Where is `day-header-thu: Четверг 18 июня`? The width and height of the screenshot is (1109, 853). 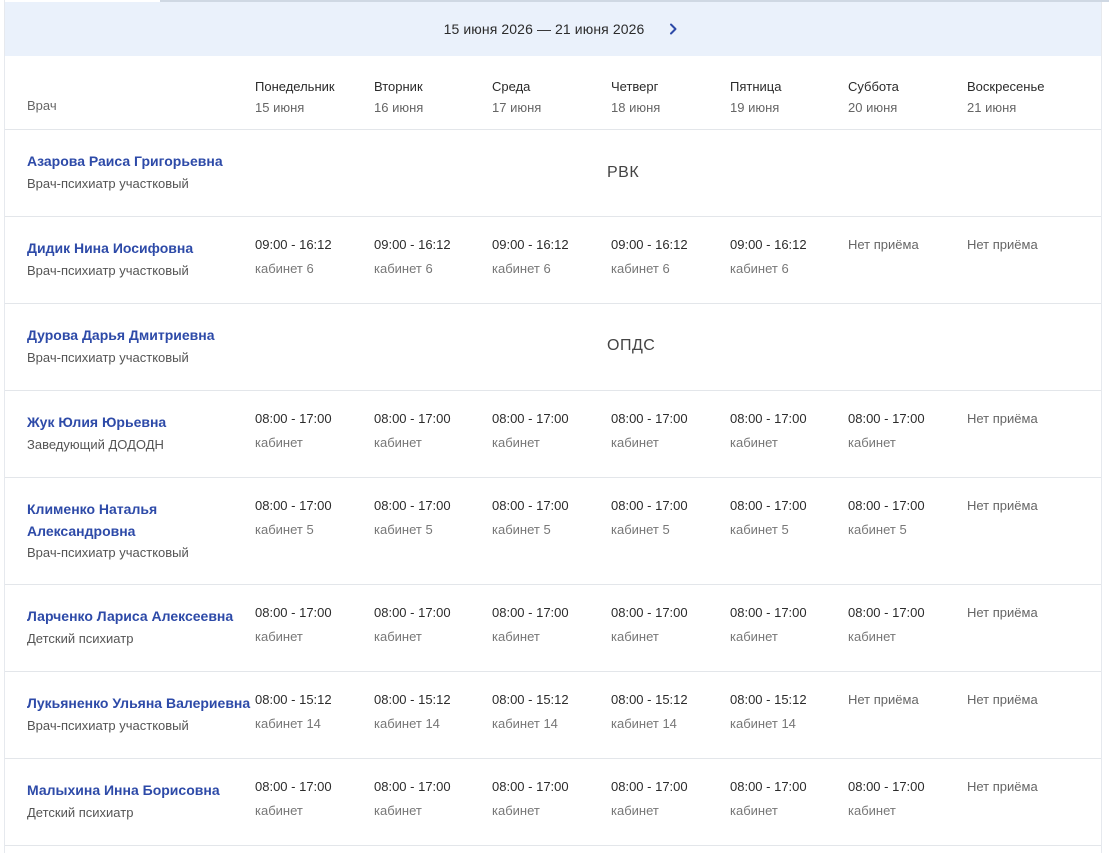 day-header-thu: Четверг 18 июня is located at coordinates (635, 97).